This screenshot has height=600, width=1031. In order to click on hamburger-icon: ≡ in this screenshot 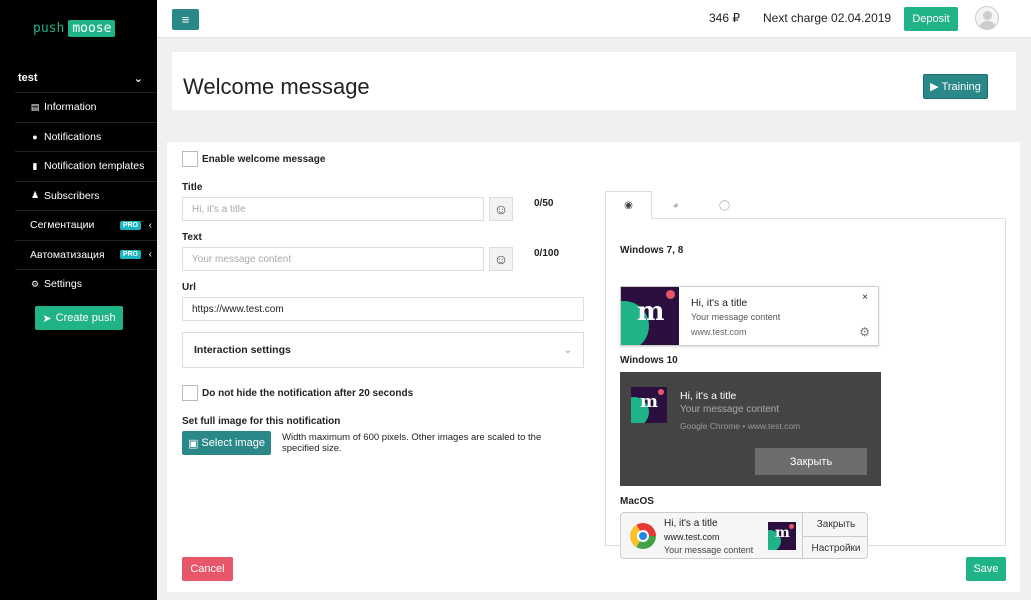, I will do `click(185, 19)`.